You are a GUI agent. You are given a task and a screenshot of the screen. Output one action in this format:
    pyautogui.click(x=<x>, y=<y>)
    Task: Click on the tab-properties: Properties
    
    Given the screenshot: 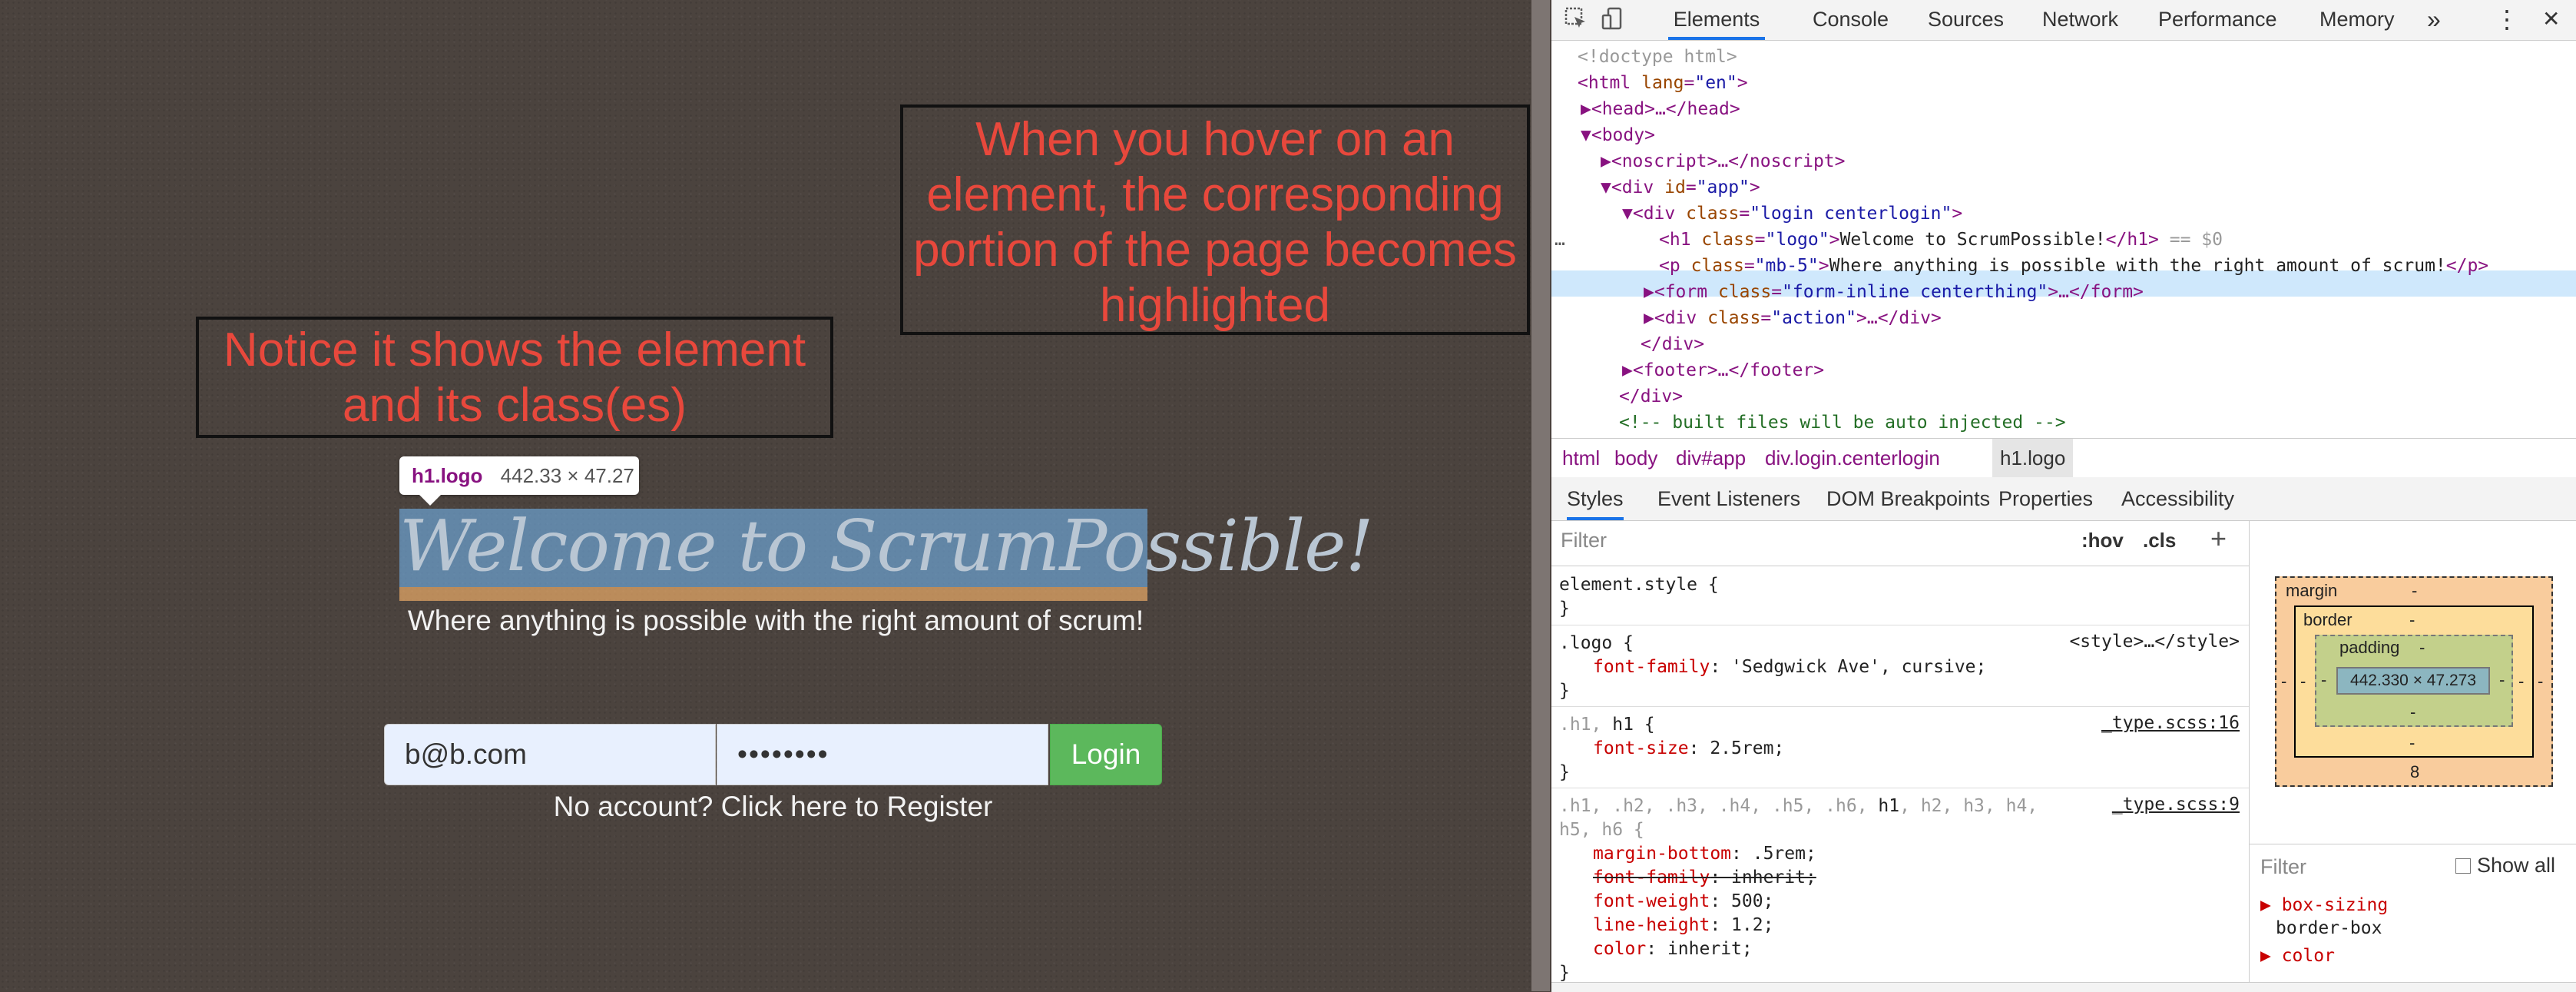 What is the action you would take?
    pyautogui.click(x=2046, y=498)
    